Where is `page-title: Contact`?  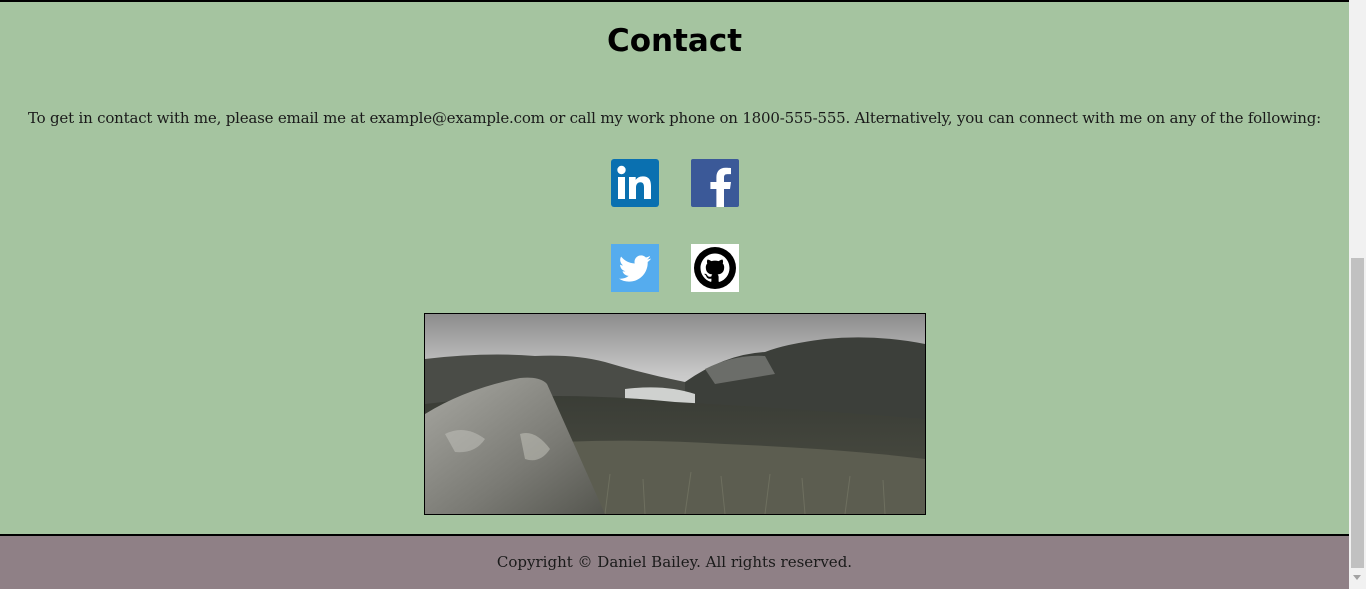
page-title: Contact is located at coordinates (674, 41).